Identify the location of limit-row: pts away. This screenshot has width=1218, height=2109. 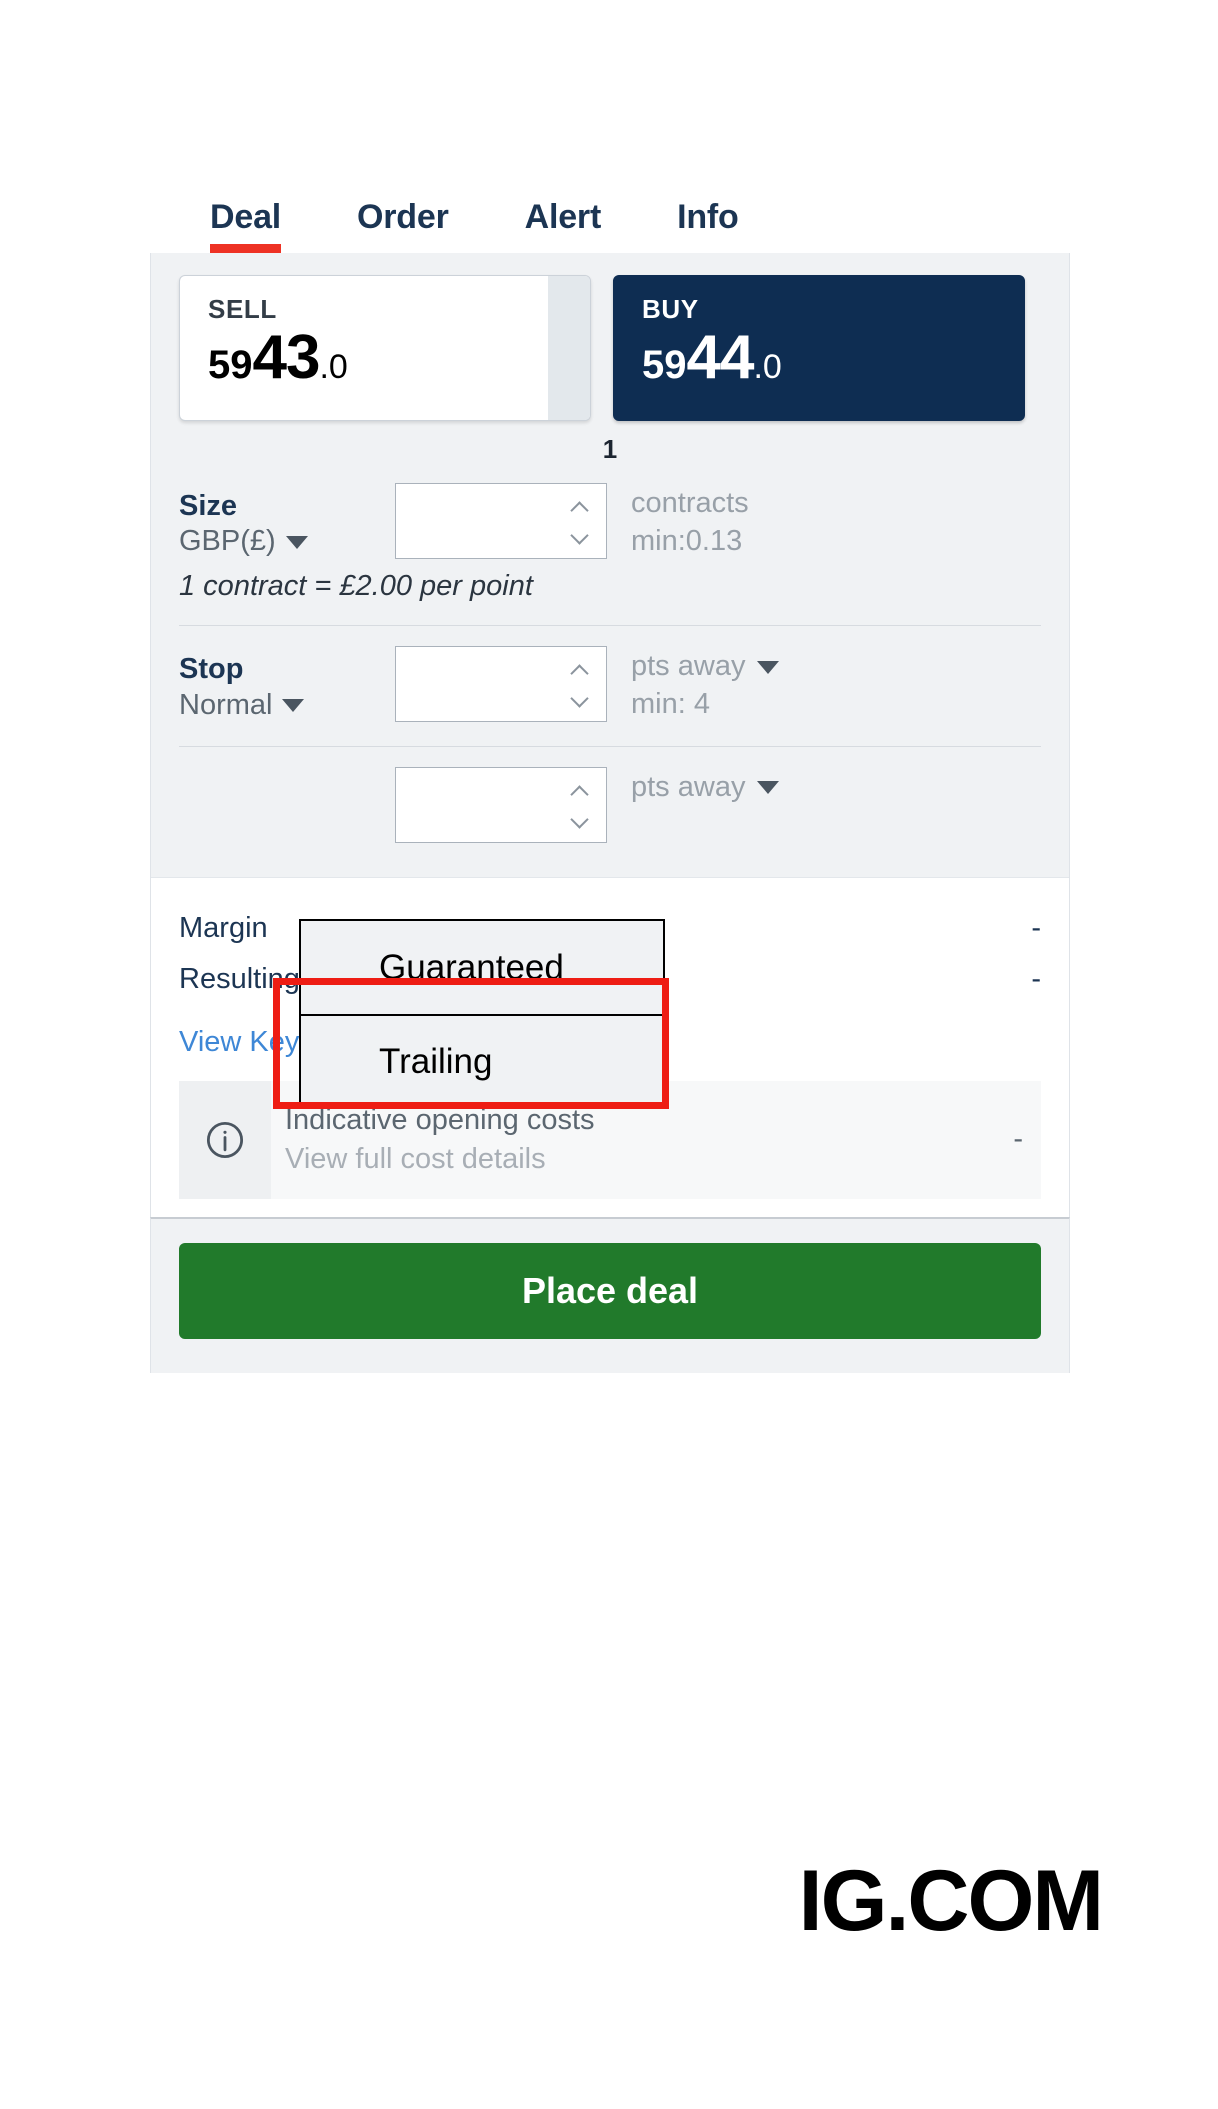
(610, 804).